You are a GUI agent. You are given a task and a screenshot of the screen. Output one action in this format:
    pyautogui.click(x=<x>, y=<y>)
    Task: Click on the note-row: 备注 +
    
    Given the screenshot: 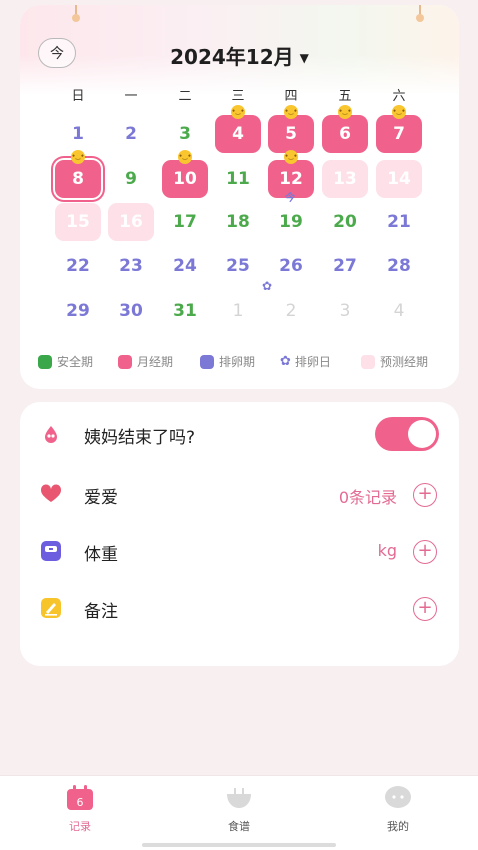 What is the action you would take?
    pyautogui.click(x=239, y=608)
    